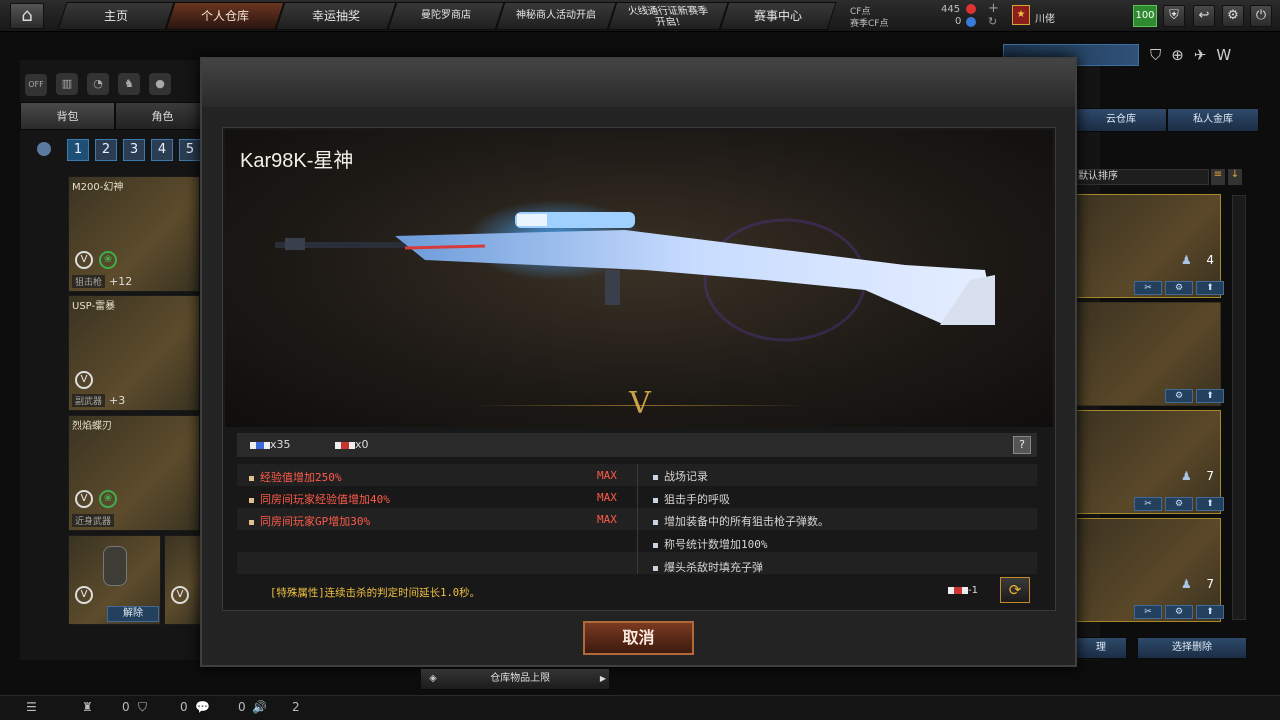 This screenshot has height=720, width=1280. Describe the element at coordinates (1210, 260) in the screenshot. I see `item-count: 4` at that location.